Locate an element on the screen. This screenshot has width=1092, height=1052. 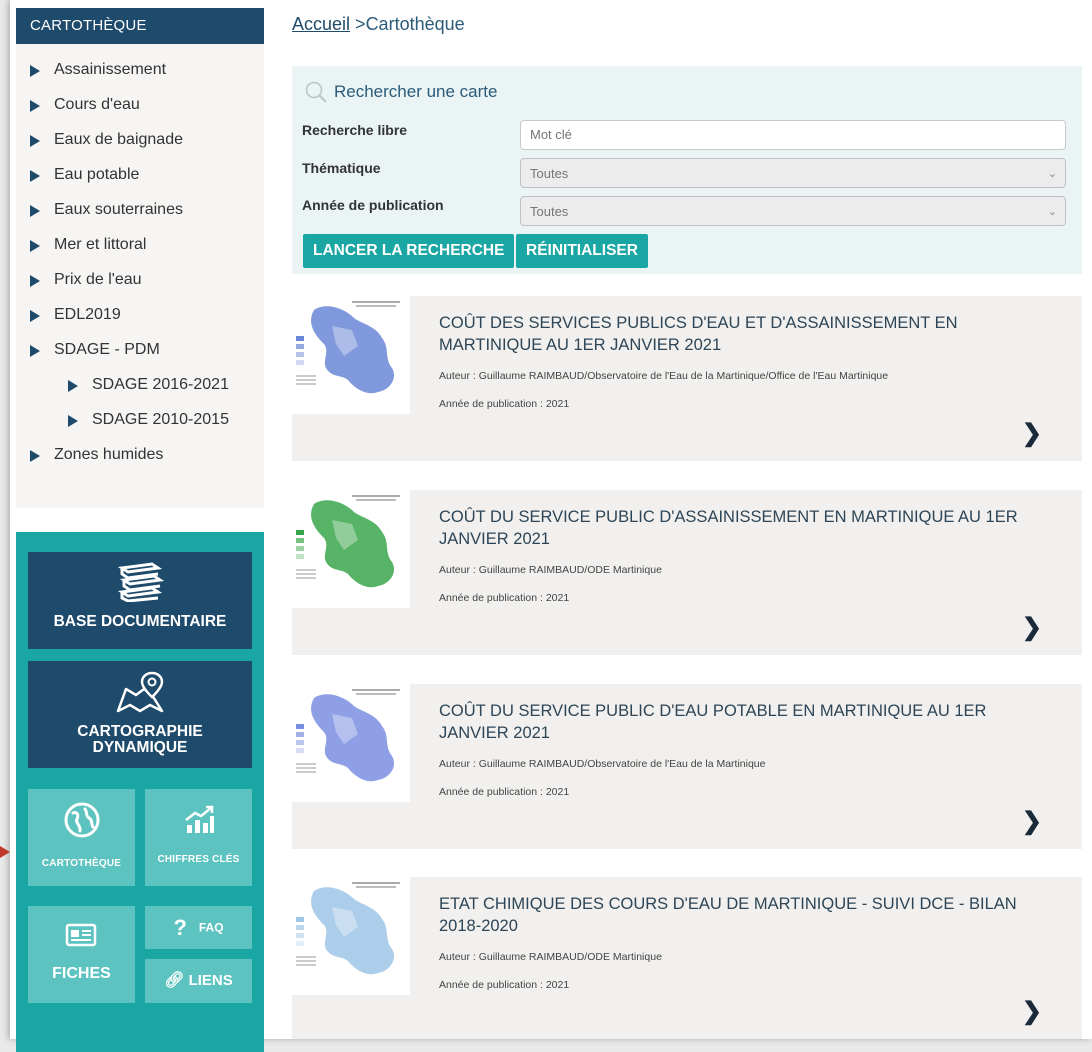
sidebar-item-label: Mer et littoral is located at coordinates (100, 244).